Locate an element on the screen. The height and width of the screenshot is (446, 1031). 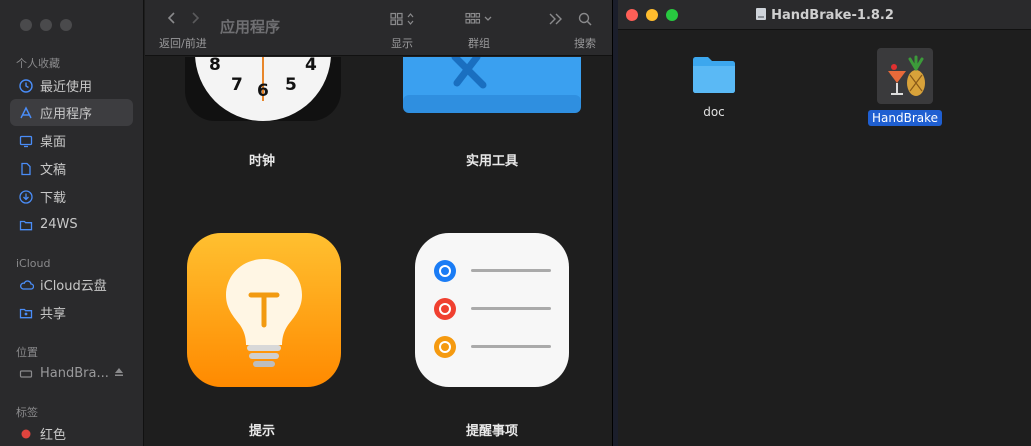
eject-icon is located at coordinates (119, 374).